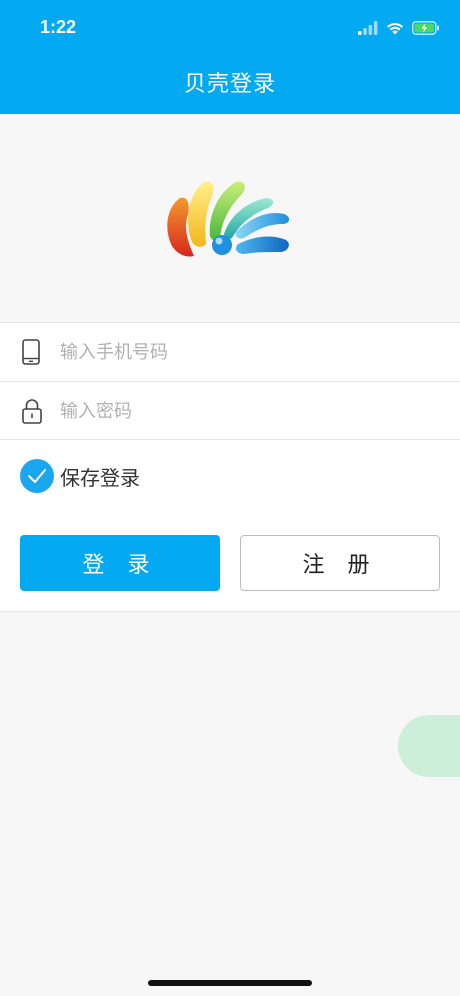  I want to click on phone-row, so click(230, 352).